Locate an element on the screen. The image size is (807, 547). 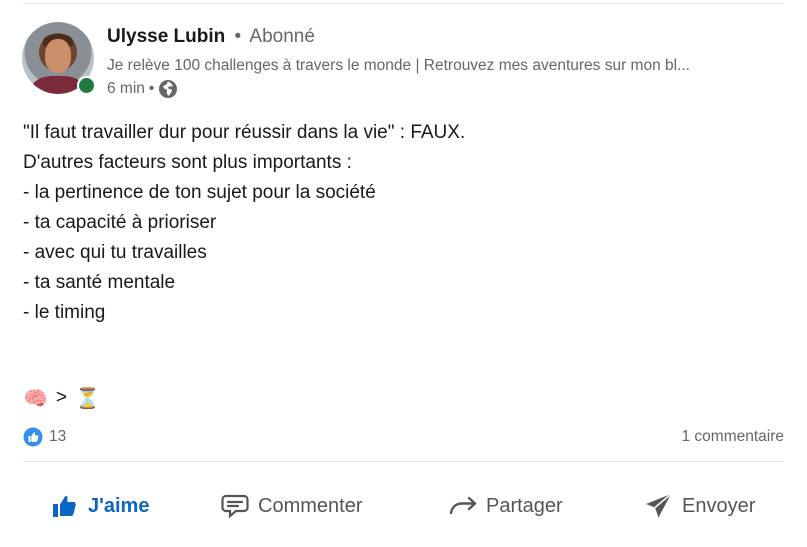
follow-status: Abonné is located at coordinates (282, 36).